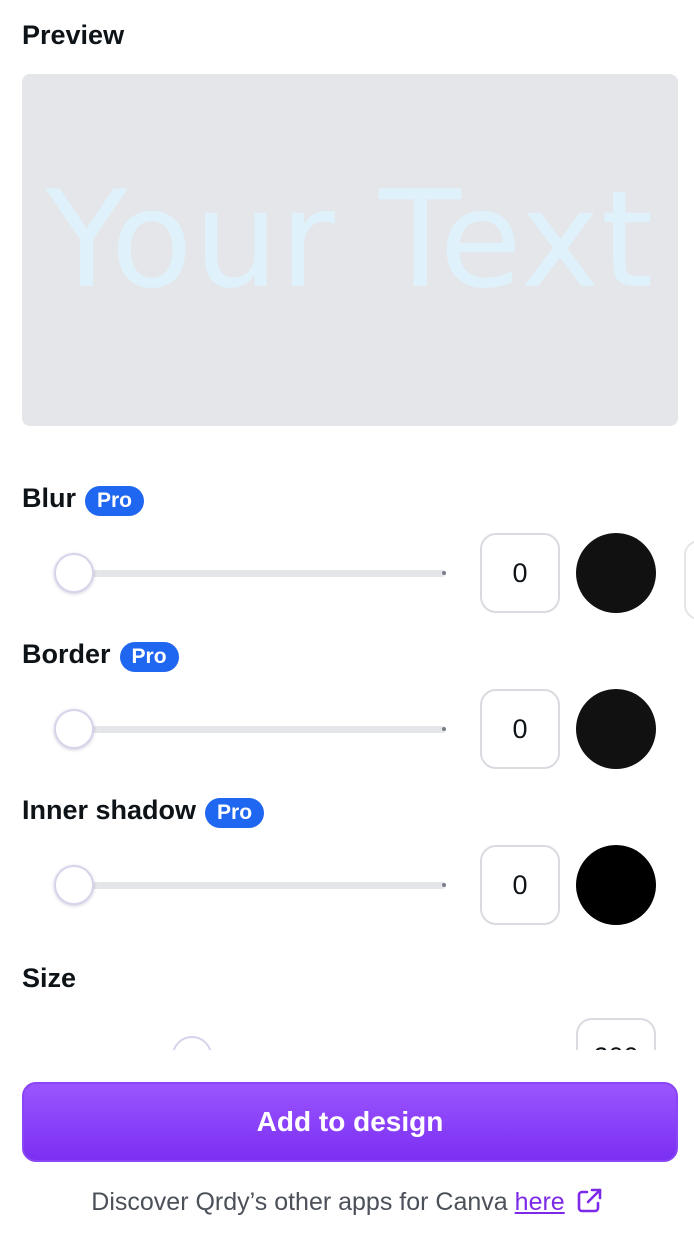 The width and height of the screenshot is (694, 1252). What do you see at coordinates (299, 1202) in the screenshot?
I see `footer-text: Discover Qrdy’s other apps for Canva` at bounding box center [299, 1202].